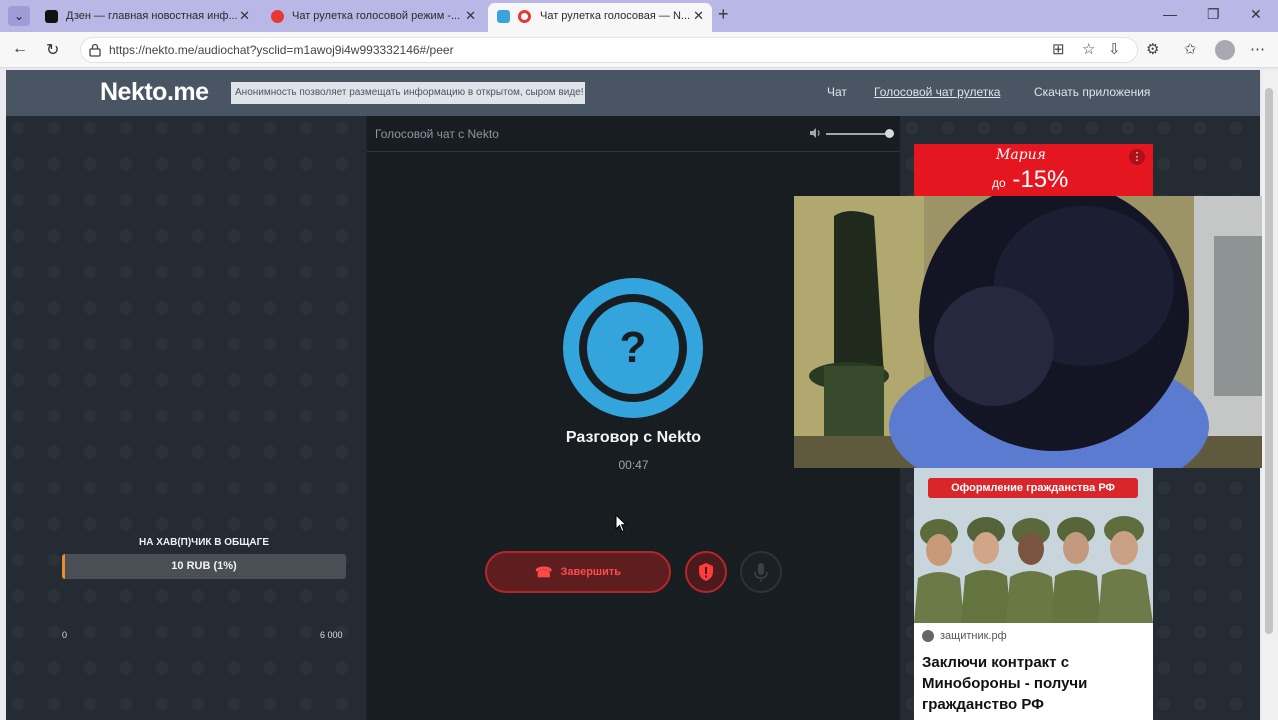 Image resolution: width=1278 pixels, height=720 pixels. Describe the element at coordinates (277, 16) in the screenshot. I see `yandex-favicon-icon` at that location.